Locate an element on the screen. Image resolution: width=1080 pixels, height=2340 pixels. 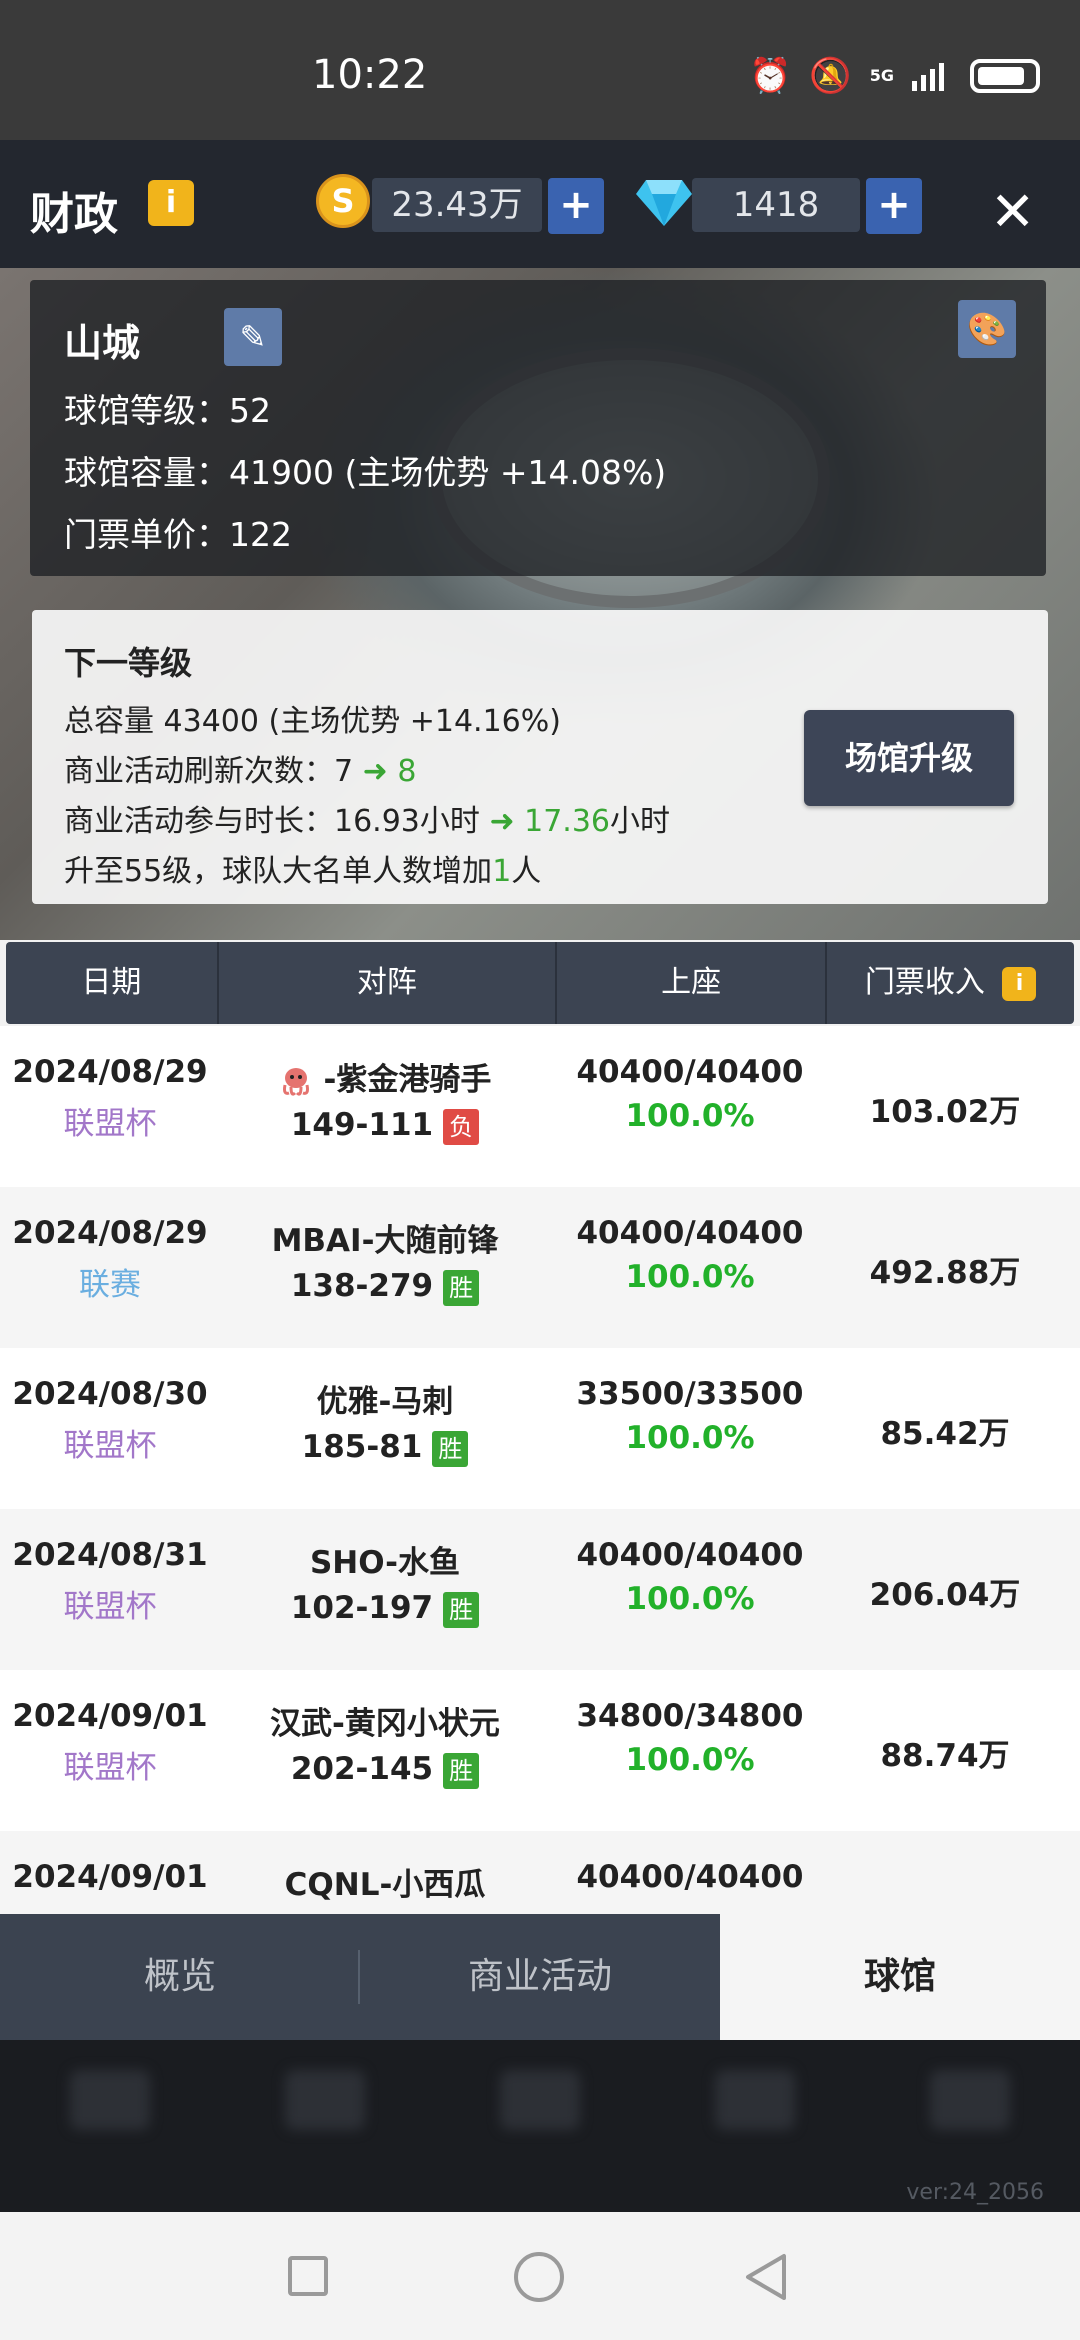
row-attendance: 34800/34800 100.0% is located at coordinates (690, 1738).